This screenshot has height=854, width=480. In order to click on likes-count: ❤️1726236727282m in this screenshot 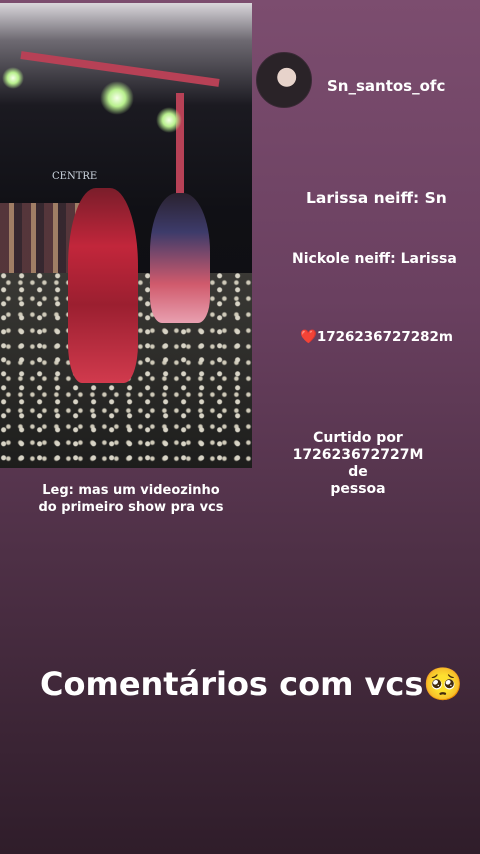, I will do `click(376, 337)`.